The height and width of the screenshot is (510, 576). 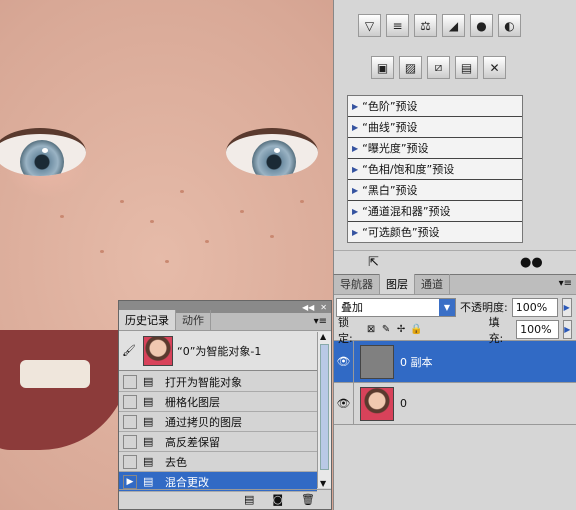 I want to click on history-step: ▤ 打开为智能对象, so click(x=218, y=382).